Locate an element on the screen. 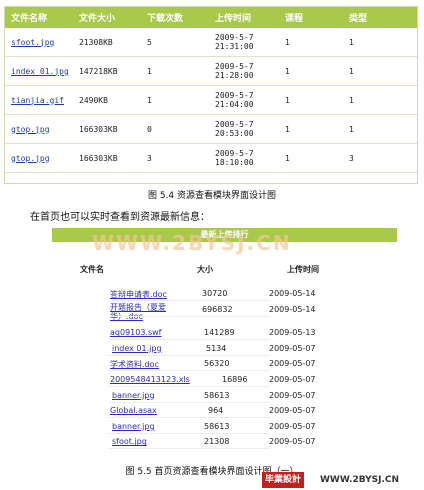 This screenshot has width=424, height=490. file-link: 开题报告（夏爱华）.doc is located at coordinates (148, 312).